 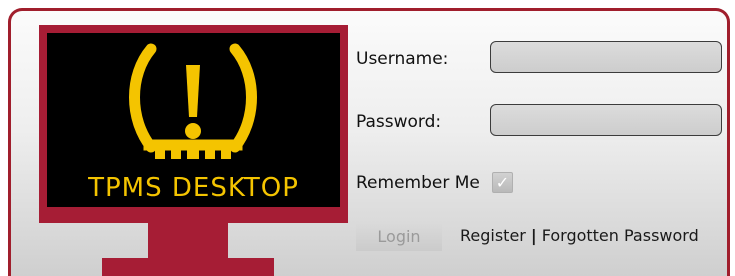 I want to click on checkmark-icon: ✓, so click(x=502, y=182).